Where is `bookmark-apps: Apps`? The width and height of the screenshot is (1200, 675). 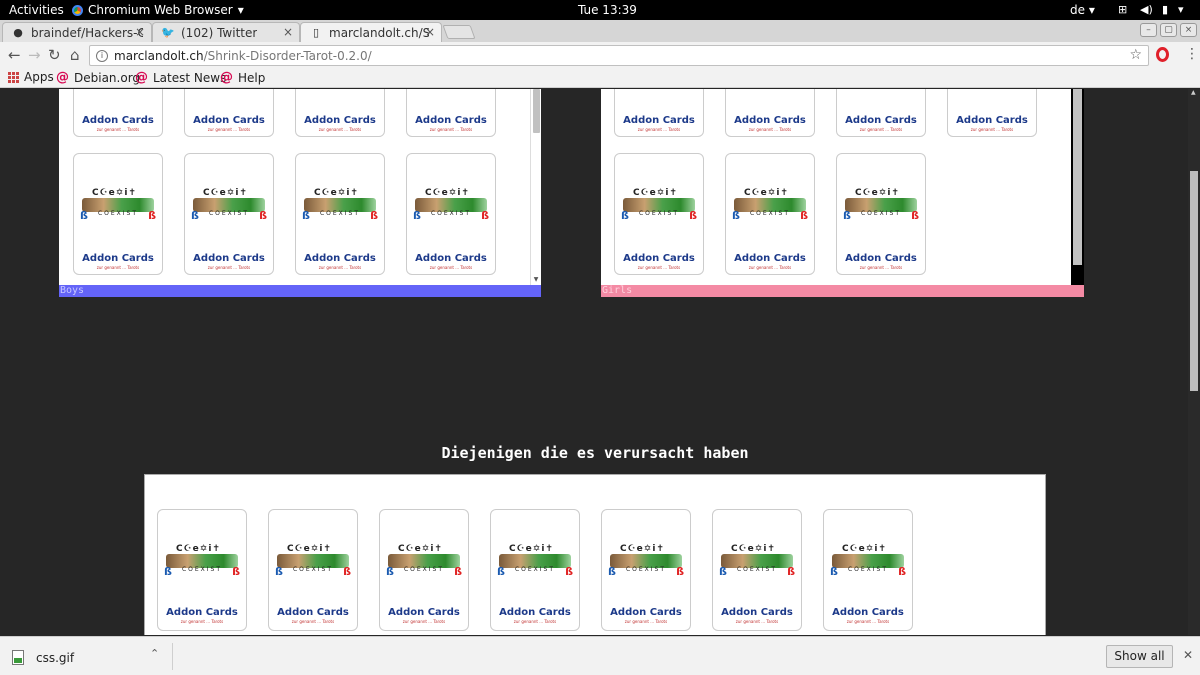 bookmark-apps: Apps is located at coordinates (31, 77).